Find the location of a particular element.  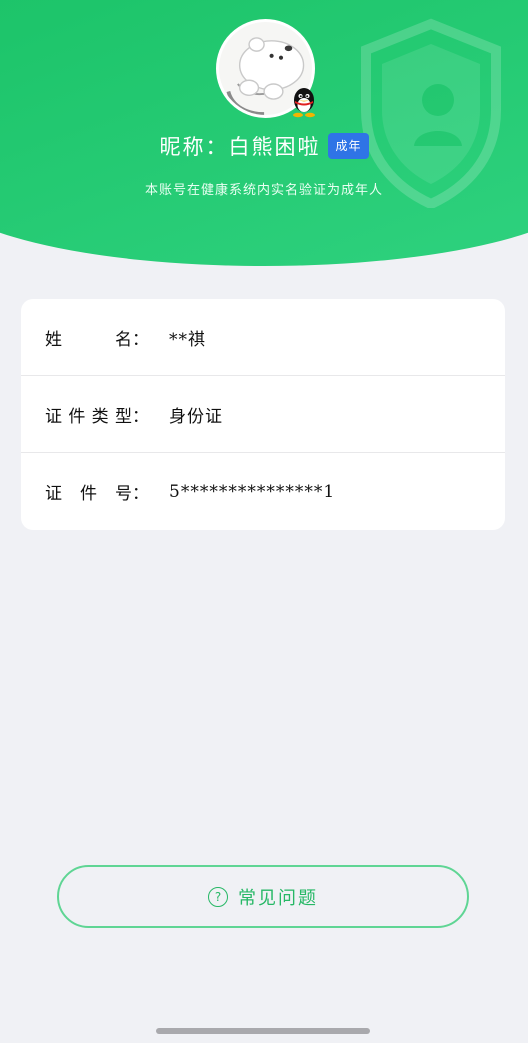

id-number-value: 5***************1 is located at coordinates (252, 491).